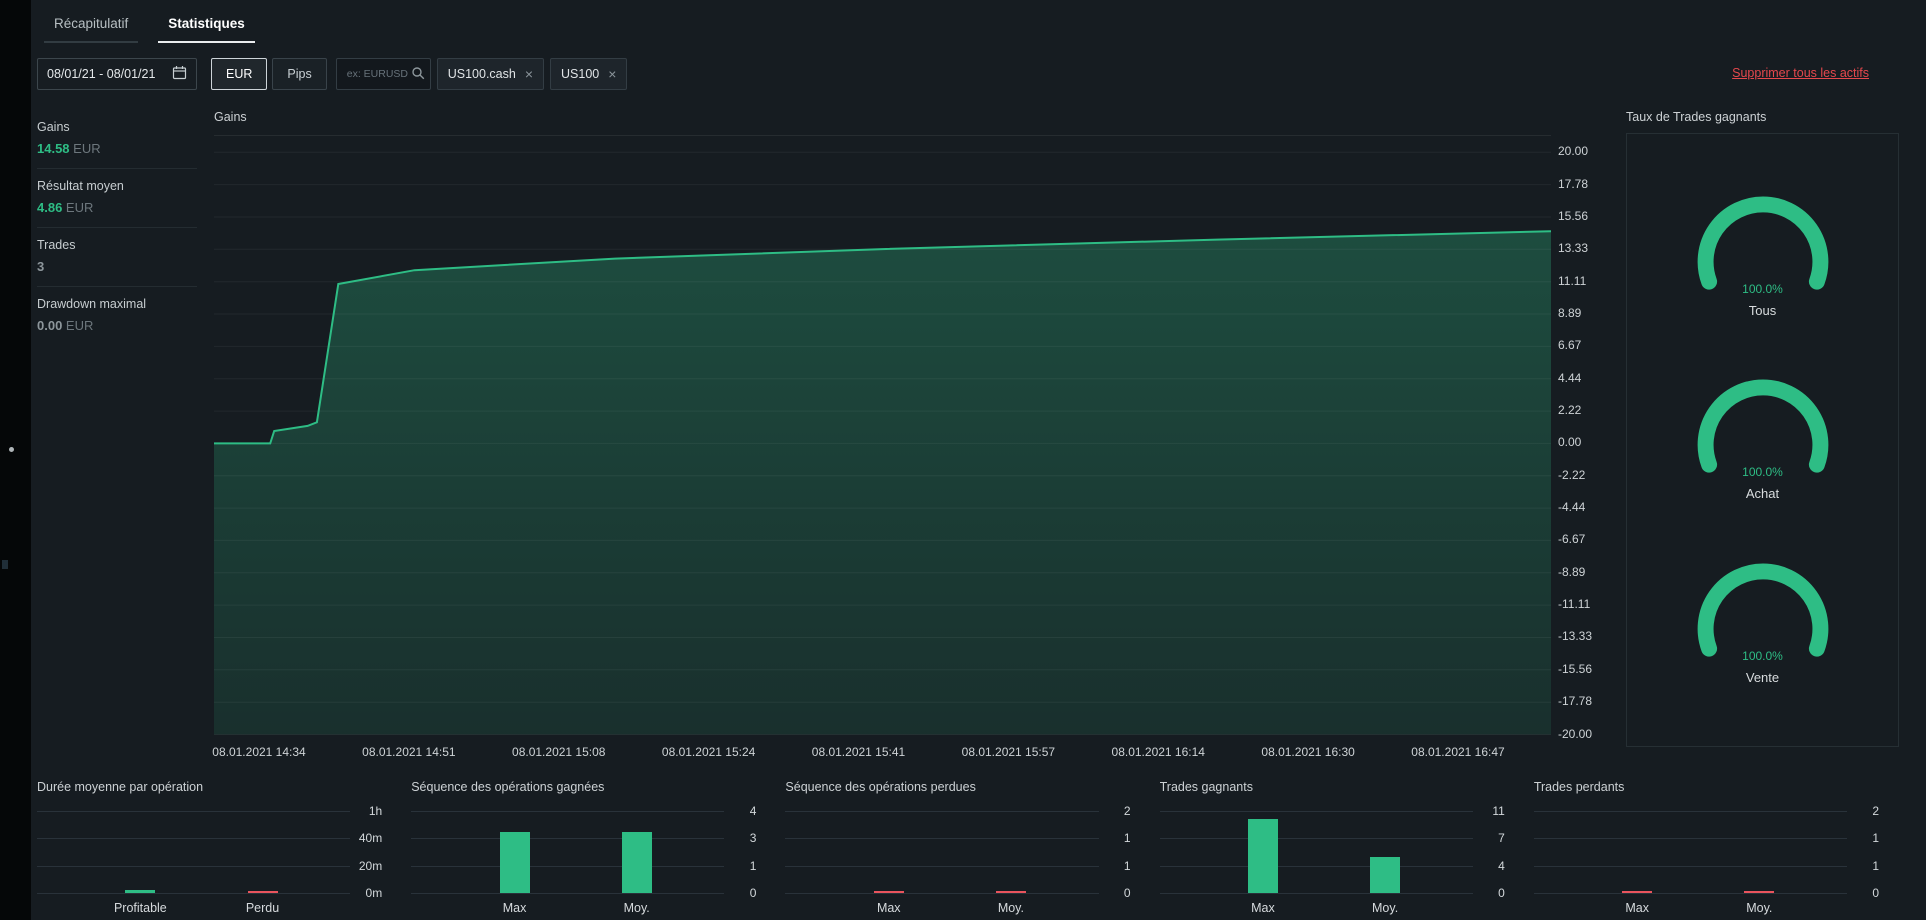 The height and width of the screenshot is (920, 1926). What do you see at coordinates (1763, 257) in the screenshot?
I see `gauge-tous: 100.0% Tous` at bounding box center [1763, 257].